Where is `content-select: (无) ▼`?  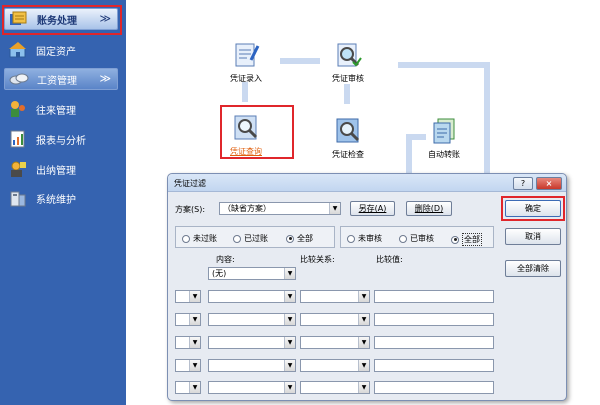
content-select: (无) ▼ is located at coordinates (252, 273).